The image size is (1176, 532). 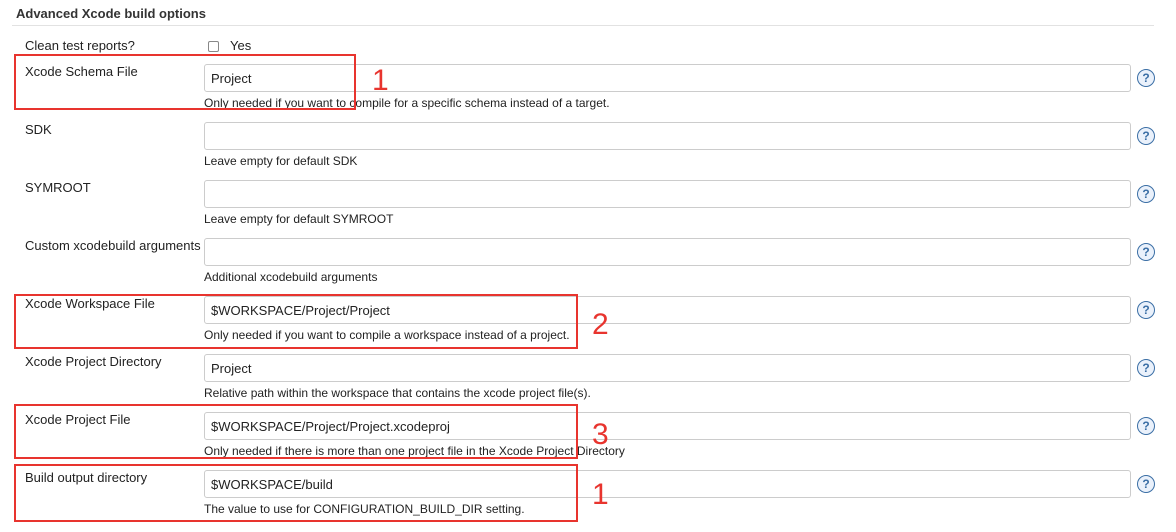 I want to click on annotation-number: 3, so click(x=600, y=434).